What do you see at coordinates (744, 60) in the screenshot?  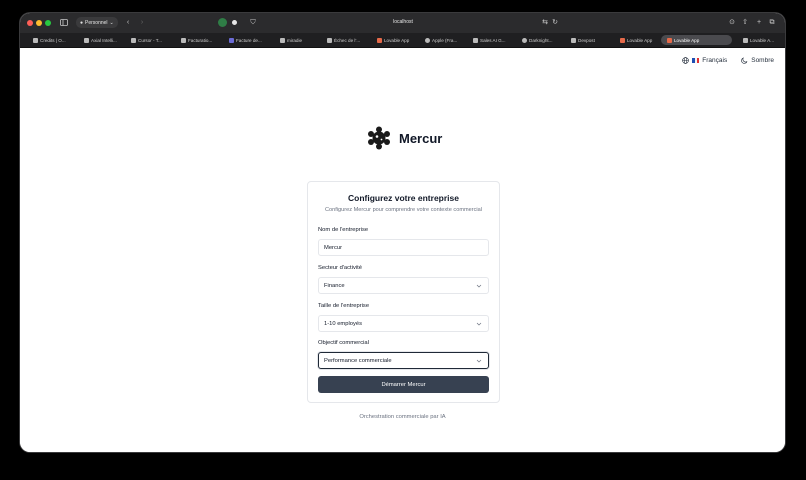 I see `moon-icon` at bounding box center [744, 60].